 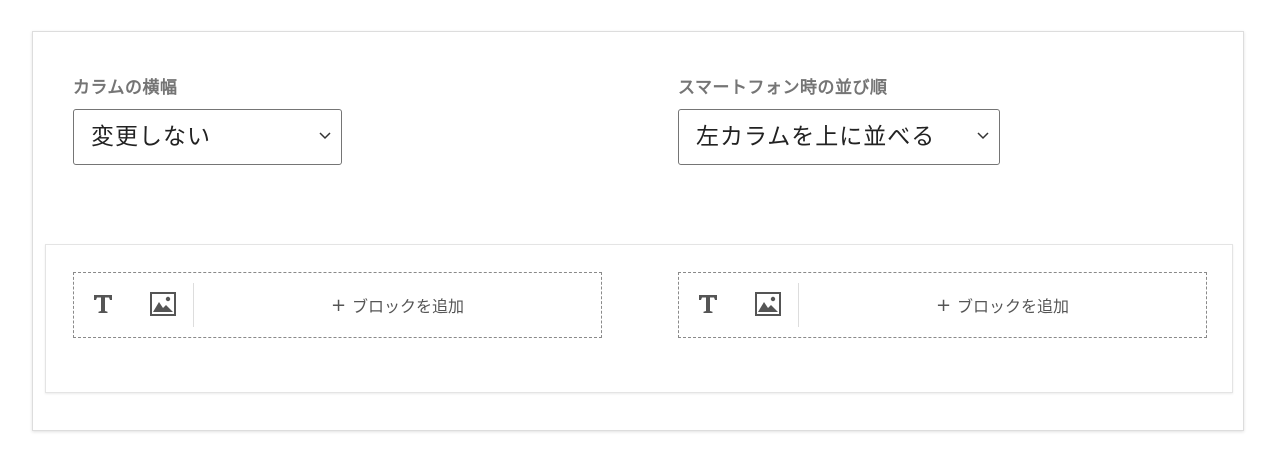 I want to click on column-width-select: 変更しない, so click(x=207, y=137).